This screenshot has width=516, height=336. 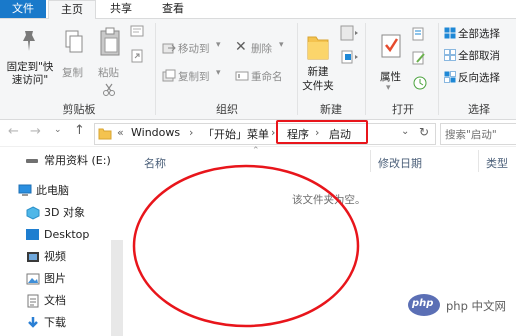 I want to click on invert-selection-button: 反向选择, so click(x=479, y=78).